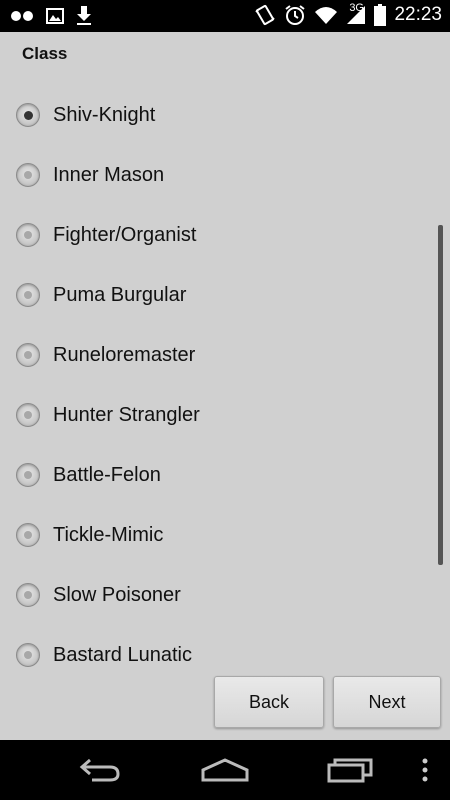 The height and width of the screenshot is (800, 450). I want to click on radio-option-label: Shiv-Knight, so click(104, 114).